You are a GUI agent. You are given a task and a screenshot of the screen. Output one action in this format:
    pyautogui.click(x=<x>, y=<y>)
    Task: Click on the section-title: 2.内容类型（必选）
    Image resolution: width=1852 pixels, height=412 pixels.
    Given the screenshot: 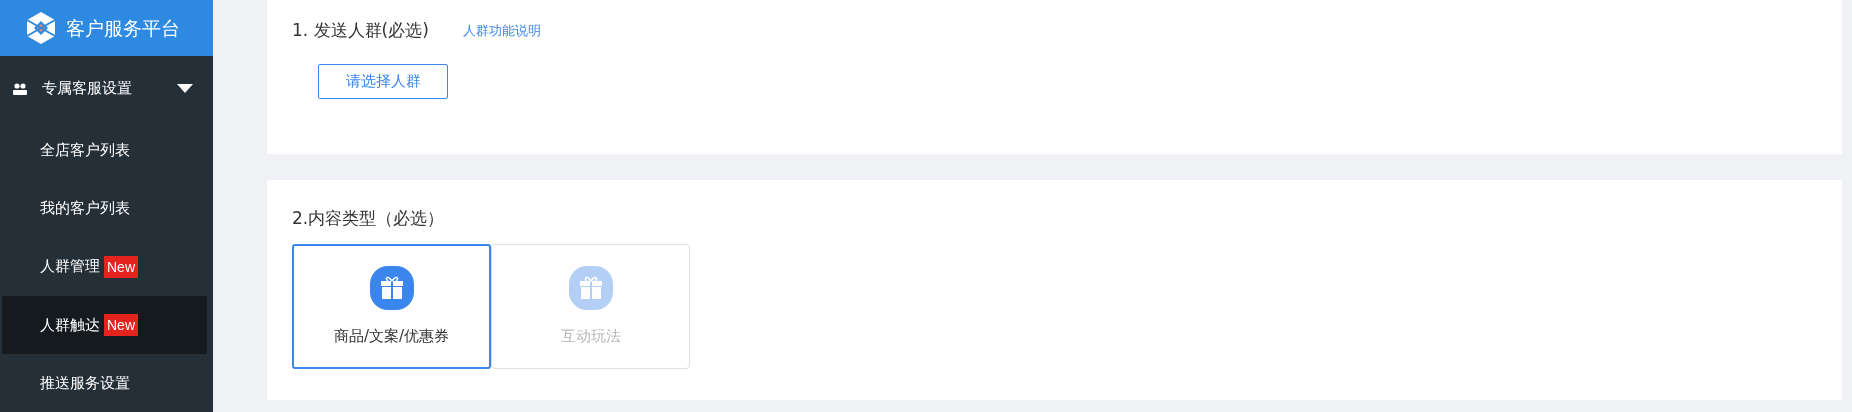 What is the action you would take?
    pyautogui.click(x=369, y=218)
    